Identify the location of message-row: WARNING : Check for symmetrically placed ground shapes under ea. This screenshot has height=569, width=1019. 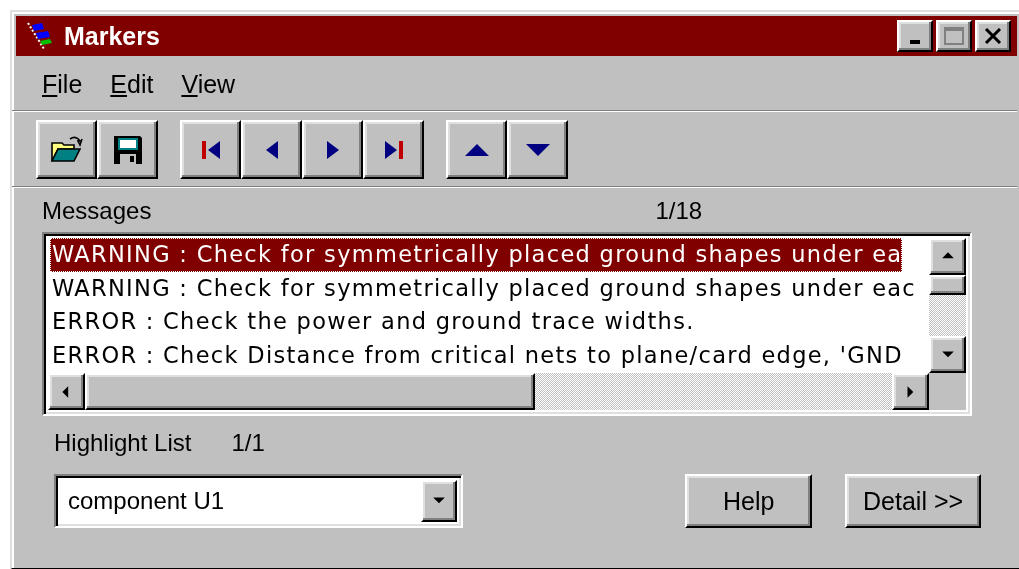
(476, 255).